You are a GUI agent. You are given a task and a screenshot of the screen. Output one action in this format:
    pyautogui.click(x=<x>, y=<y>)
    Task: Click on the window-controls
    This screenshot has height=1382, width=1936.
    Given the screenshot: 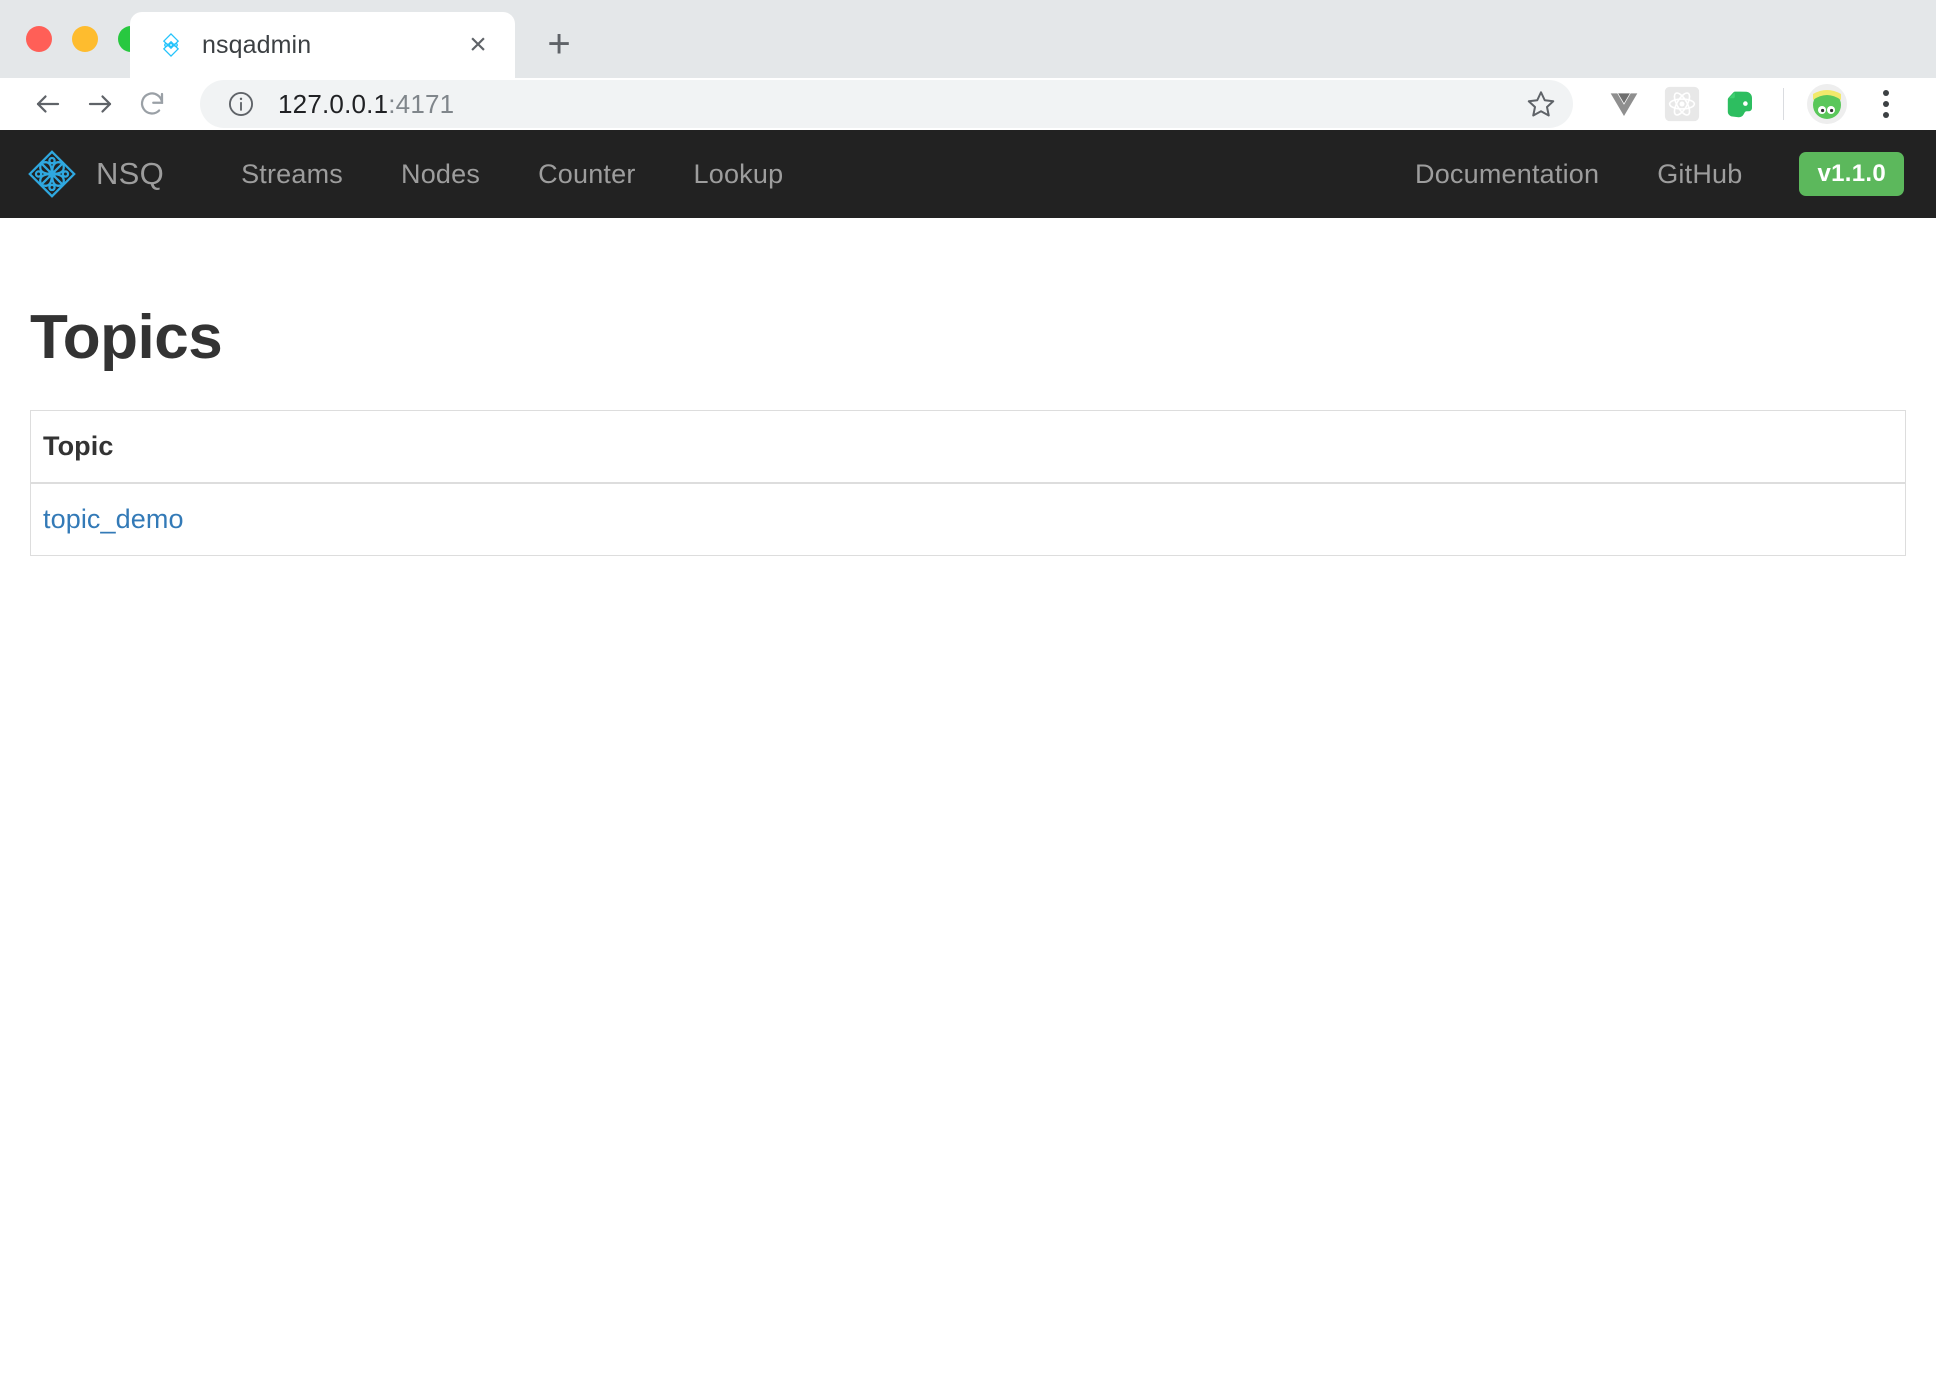 What is the action you would take?
    pyautogui.click(x=85, y=39)
    